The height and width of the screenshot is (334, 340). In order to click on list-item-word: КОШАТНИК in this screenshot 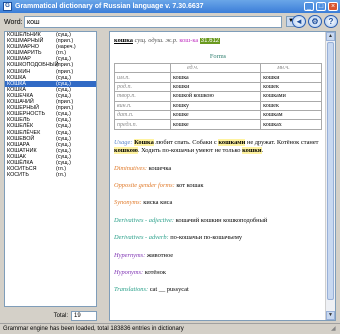, I will do `click(22, 150)`.